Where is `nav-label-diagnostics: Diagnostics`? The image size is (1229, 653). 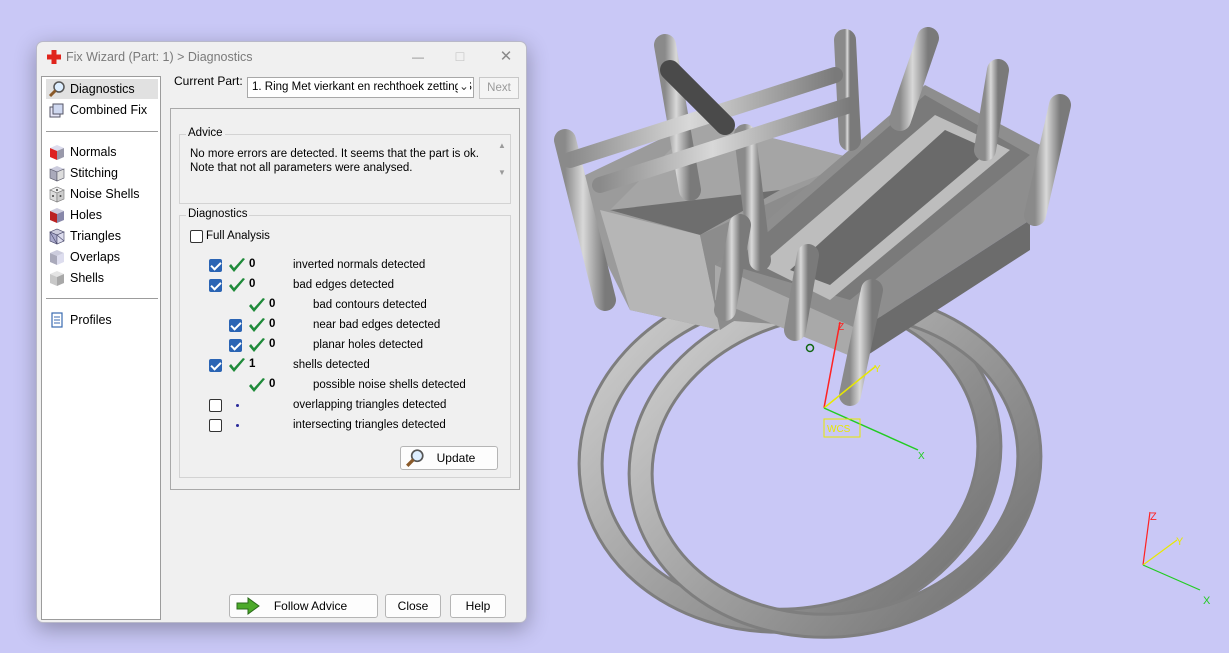 nav-label-diagnostics: Diagnostics is located at coordinates (102, 89).